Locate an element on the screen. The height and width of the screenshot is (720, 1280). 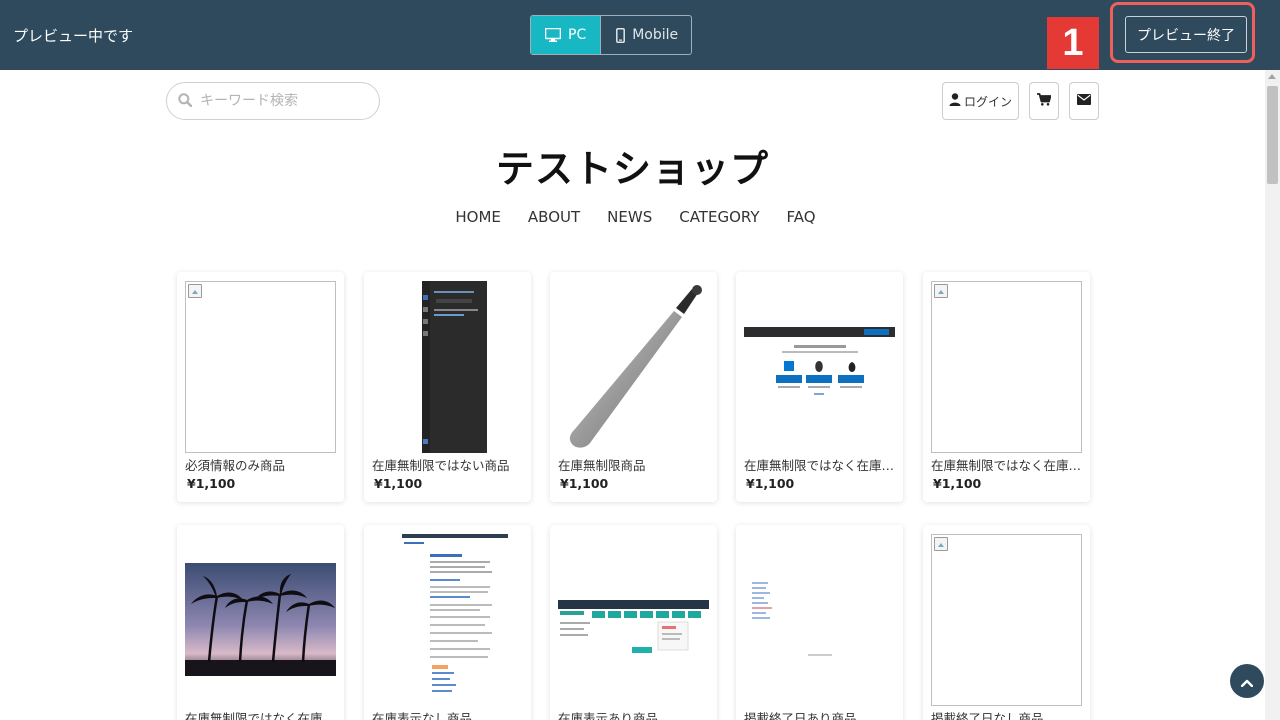
preview-status-label: プレビュー中です is located at coordinates (73, 36).